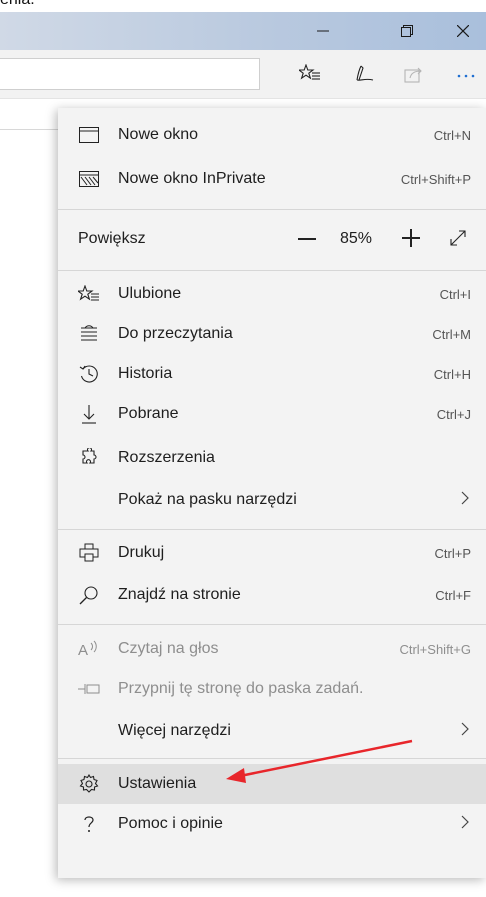  What do you see at coordinates (452, 553) in the screenshot?
I see `shortcut-label: Ctrl+P` at bounding box center [452, 553].